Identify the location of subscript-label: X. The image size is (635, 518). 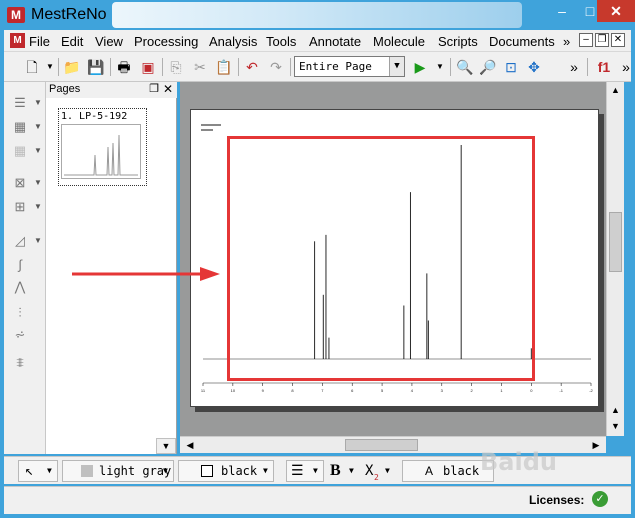
(369, 471).